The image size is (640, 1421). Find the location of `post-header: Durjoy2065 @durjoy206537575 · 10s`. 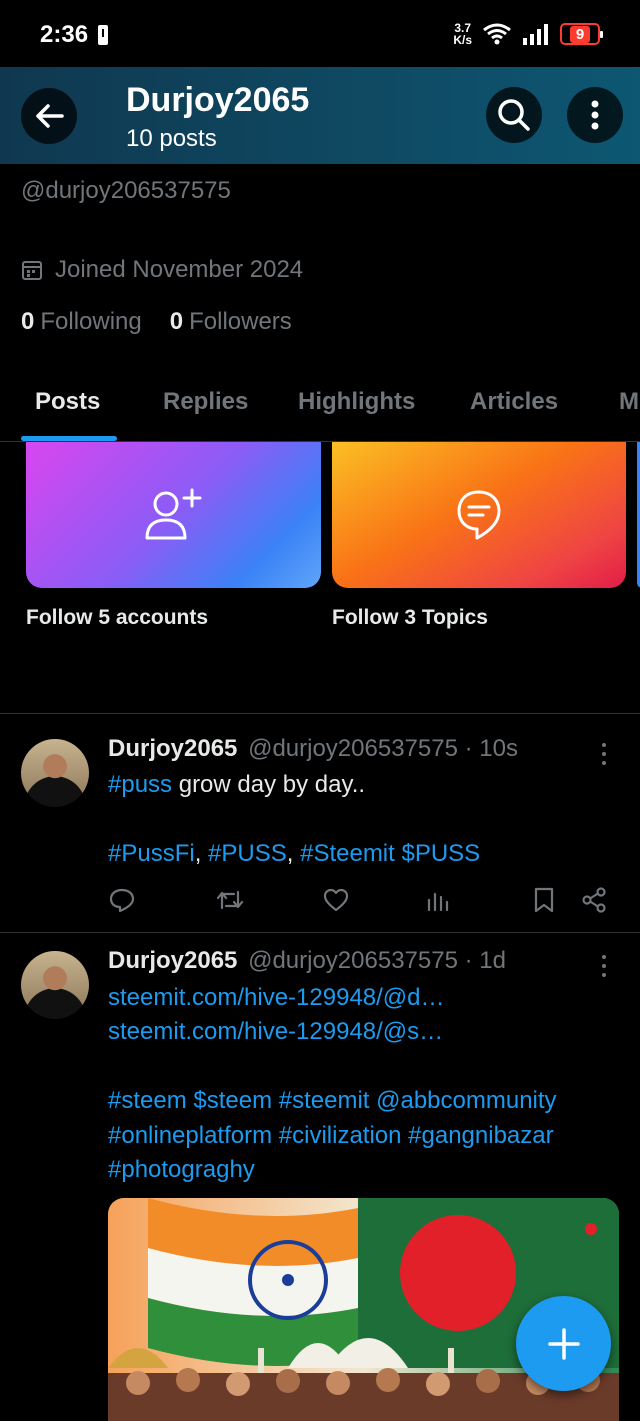

post-header: Durjoy2065 @durjoy206537575 · 10s is located at coordinates (313, 749).